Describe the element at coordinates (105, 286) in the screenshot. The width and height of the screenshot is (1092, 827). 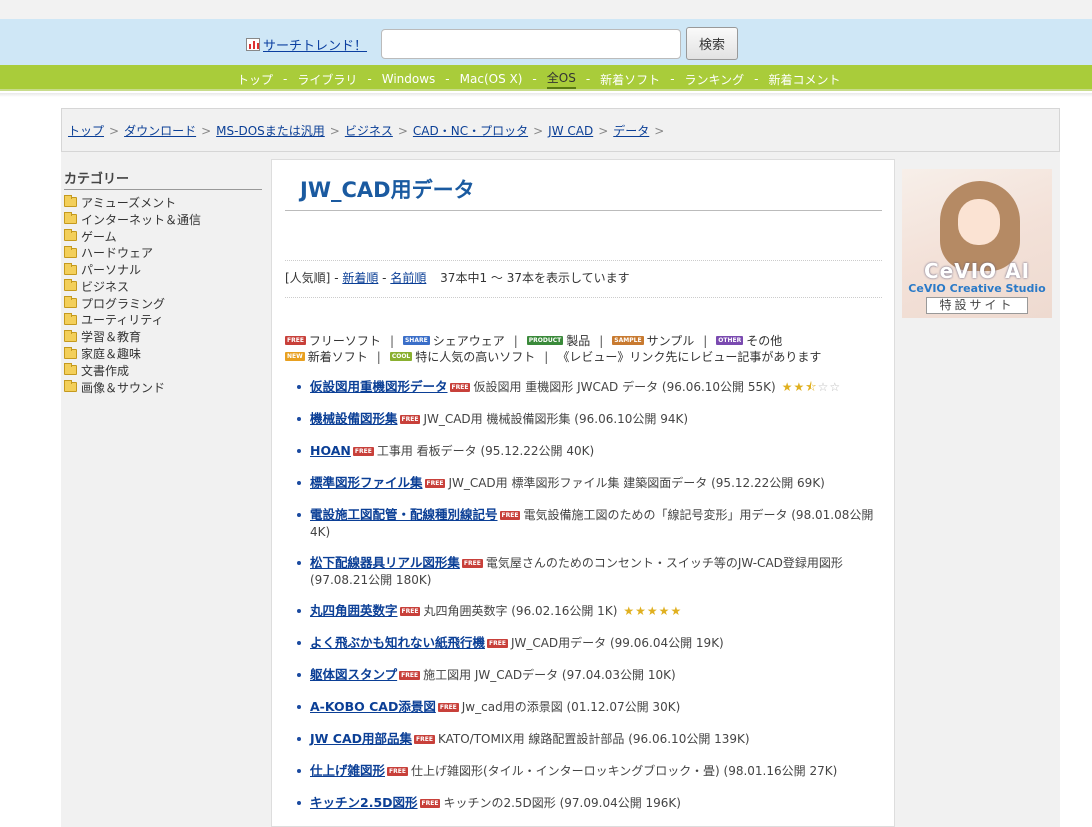
I see `sidebar-item-label: ビジネス` at that location.